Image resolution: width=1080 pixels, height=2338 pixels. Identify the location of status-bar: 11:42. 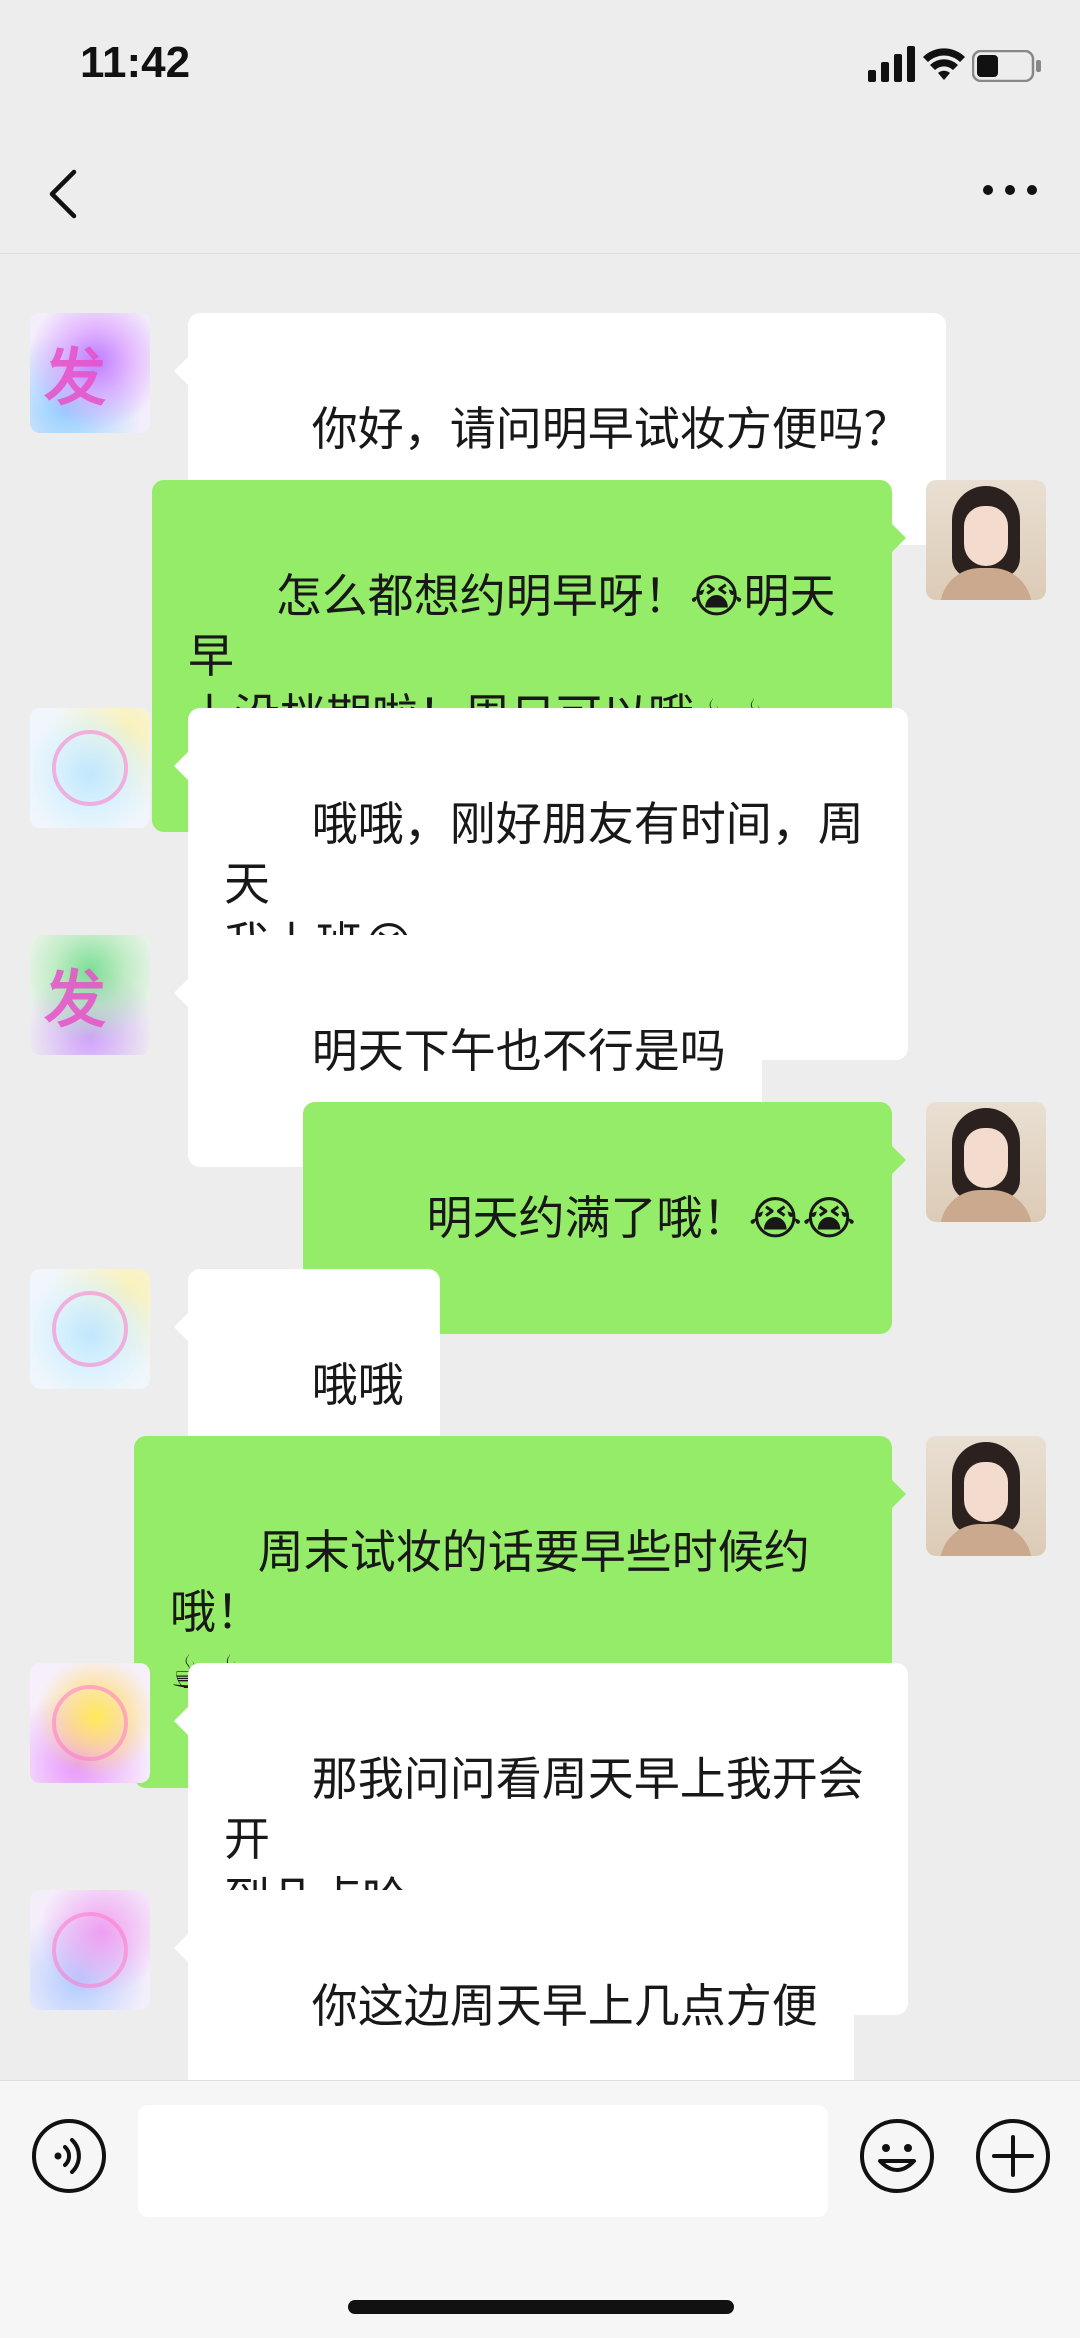
(540, 65).